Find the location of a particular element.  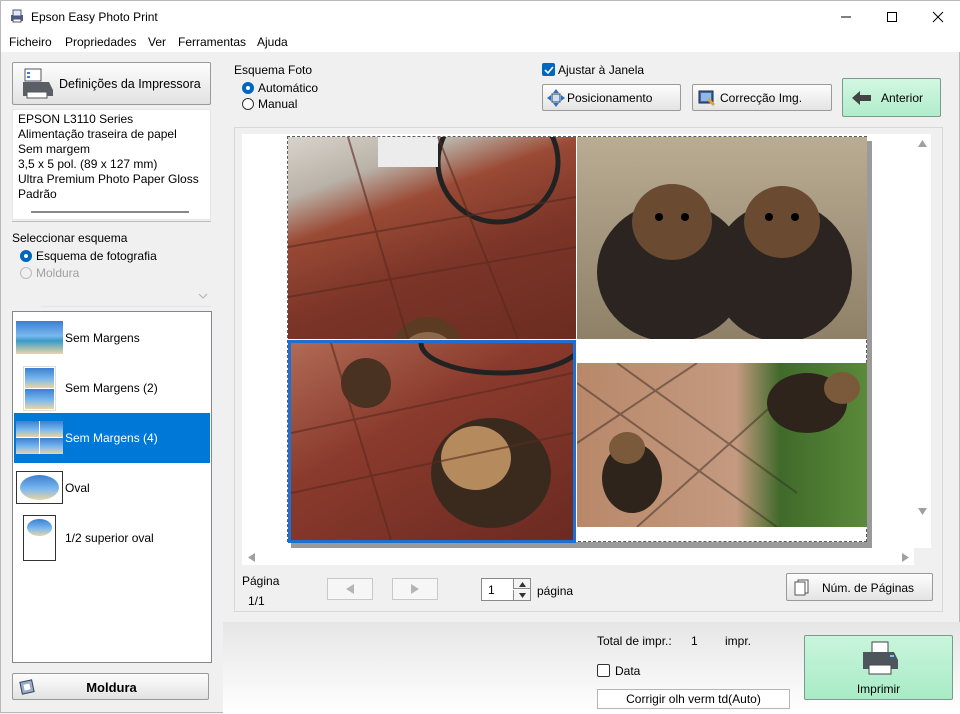

fit-window-checkbox is located at coordinates (548, 69).